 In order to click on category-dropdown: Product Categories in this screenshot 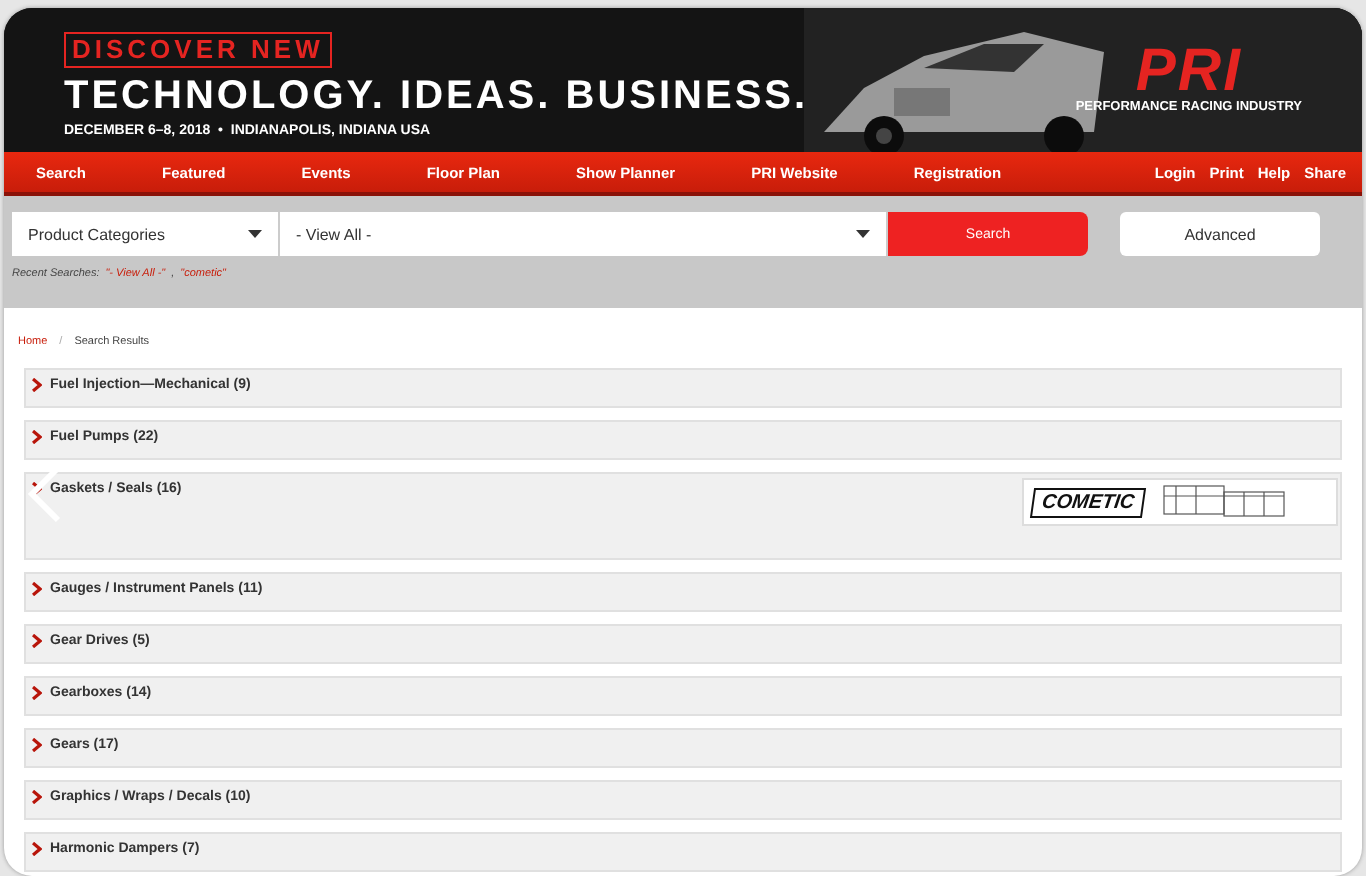, I will do `click(146, 234)`.